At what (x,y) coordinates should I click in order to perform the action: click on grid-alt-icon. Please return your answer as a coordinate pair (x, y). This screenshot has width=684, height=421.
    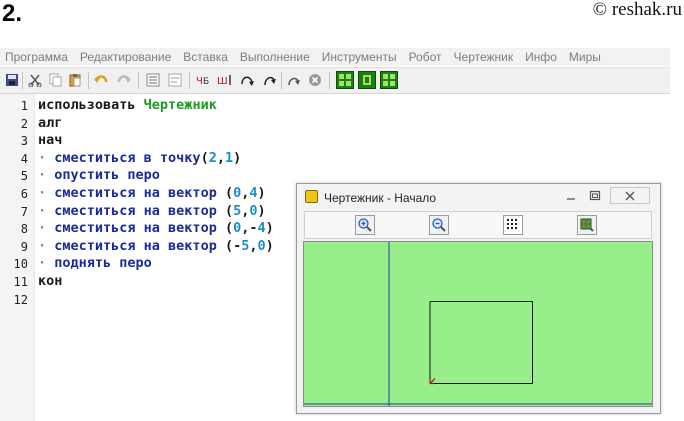
    Looking at the image, I should click on (389, 80).